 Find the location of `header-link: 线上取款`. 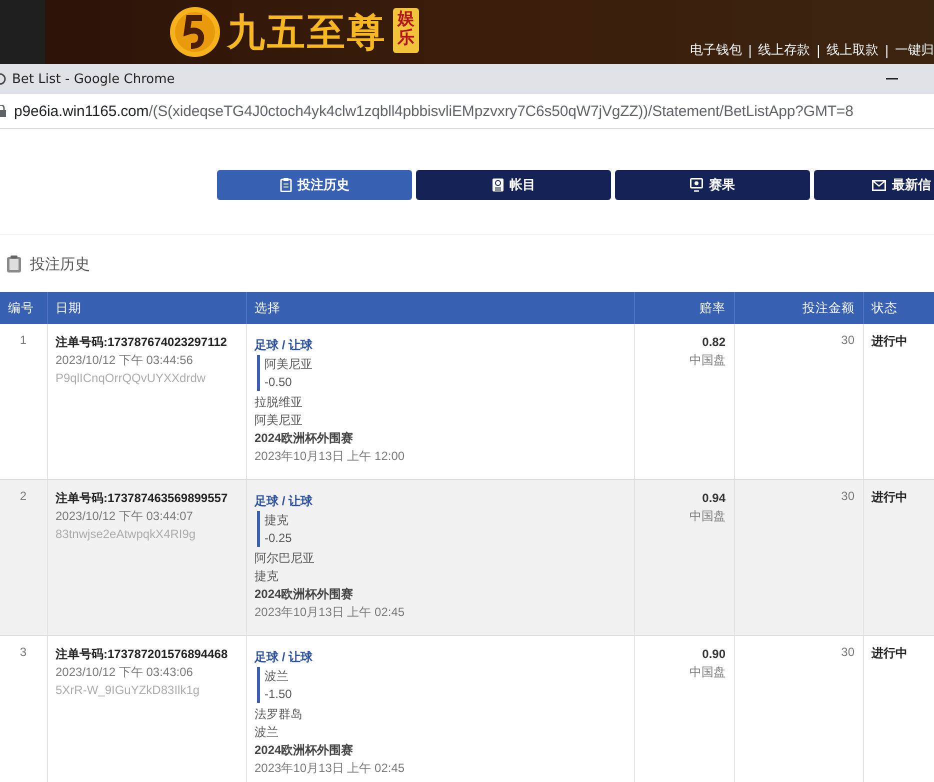

header-link: 线上取款 is located at coordinates (852, 50).